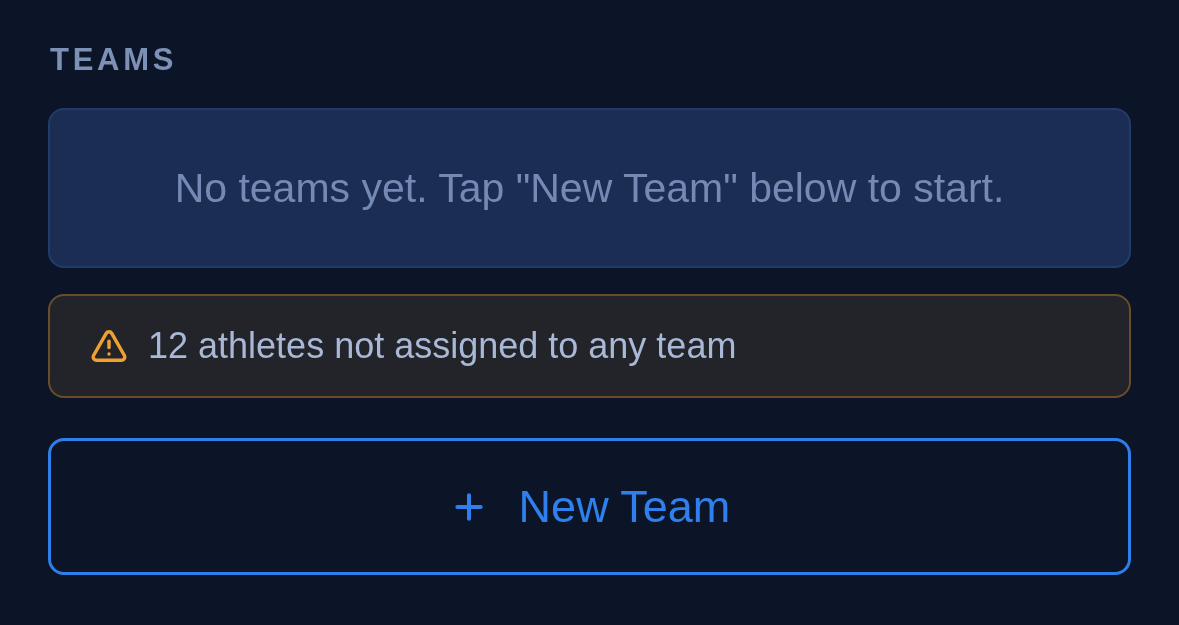  I want to click on warning-icon, so click(109, 346).